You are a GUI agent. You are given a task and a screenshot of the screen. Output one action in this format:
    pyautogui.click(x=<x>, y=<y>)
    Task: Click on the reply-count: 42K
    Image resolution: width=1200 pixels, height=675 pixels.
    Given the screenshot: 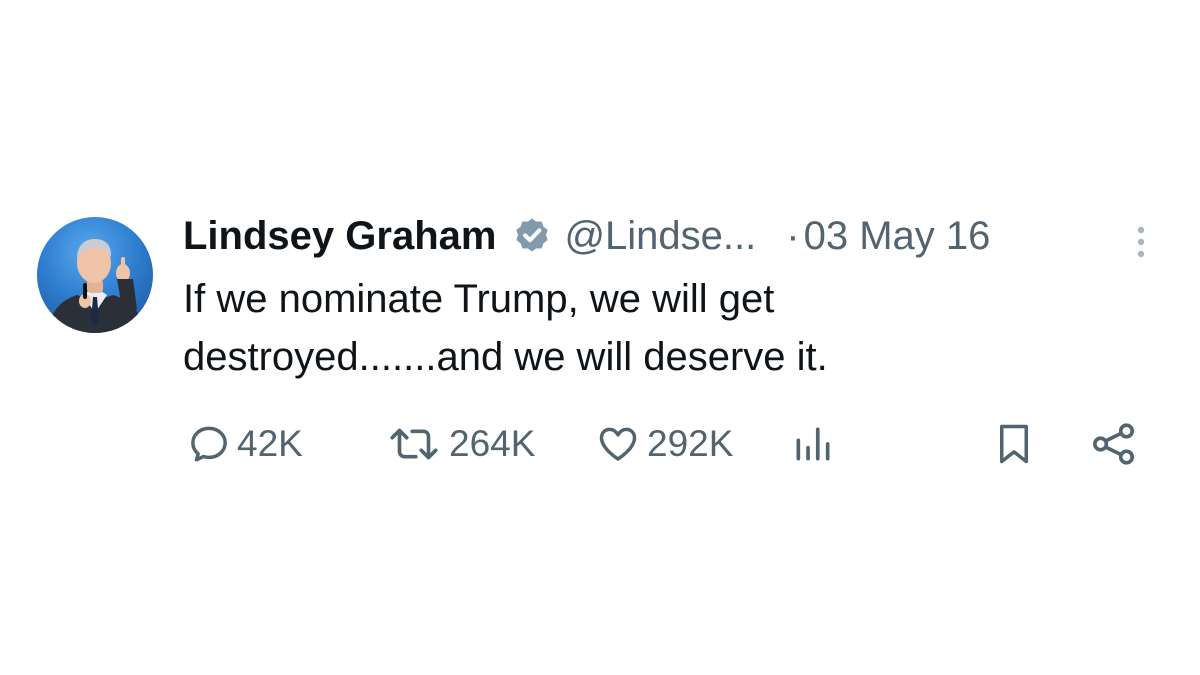 What is the action you would take?
    pyautogui.click(x=270, y=443)
    